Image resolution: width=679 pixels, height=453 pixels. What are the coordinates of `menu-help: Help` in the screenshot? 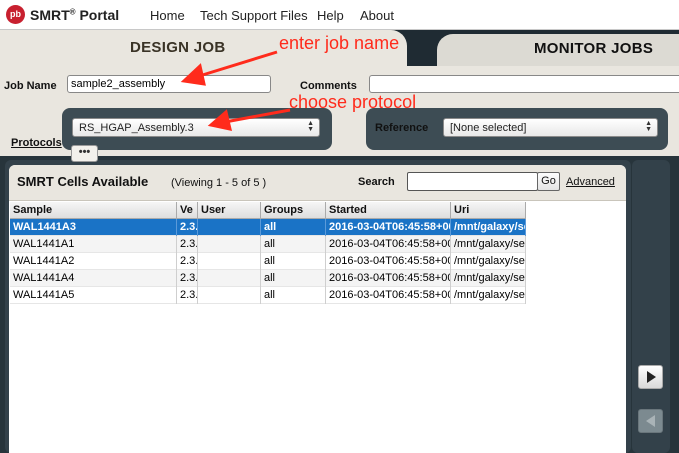 It's located at (330, 15).